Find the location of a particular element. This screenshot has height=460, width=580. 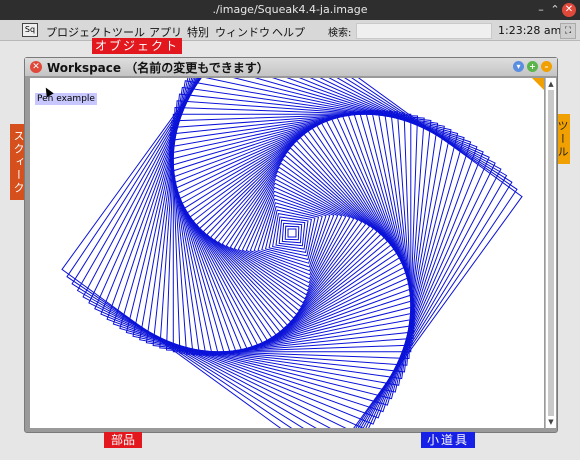

vertical-scrollbar: ▲ ▼ is located at coordinates (550, 253).